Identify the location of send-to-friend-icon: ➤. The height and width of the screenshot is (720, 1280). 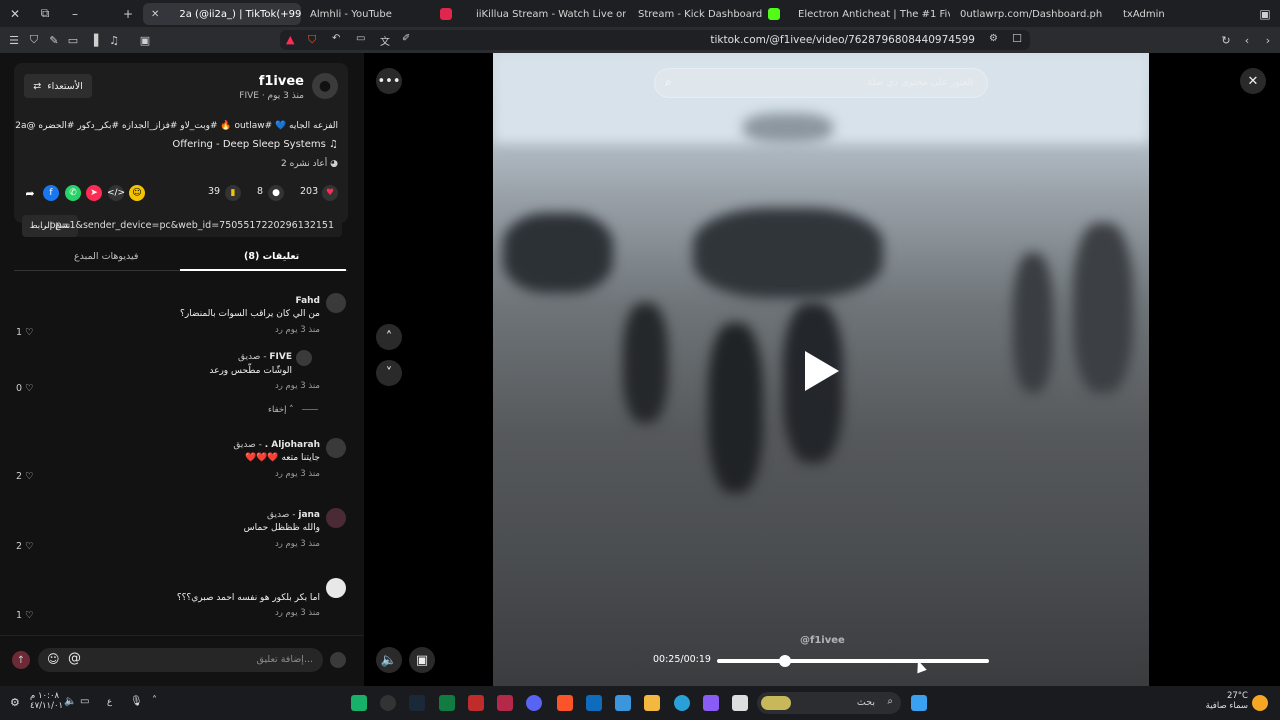
(94, 193).